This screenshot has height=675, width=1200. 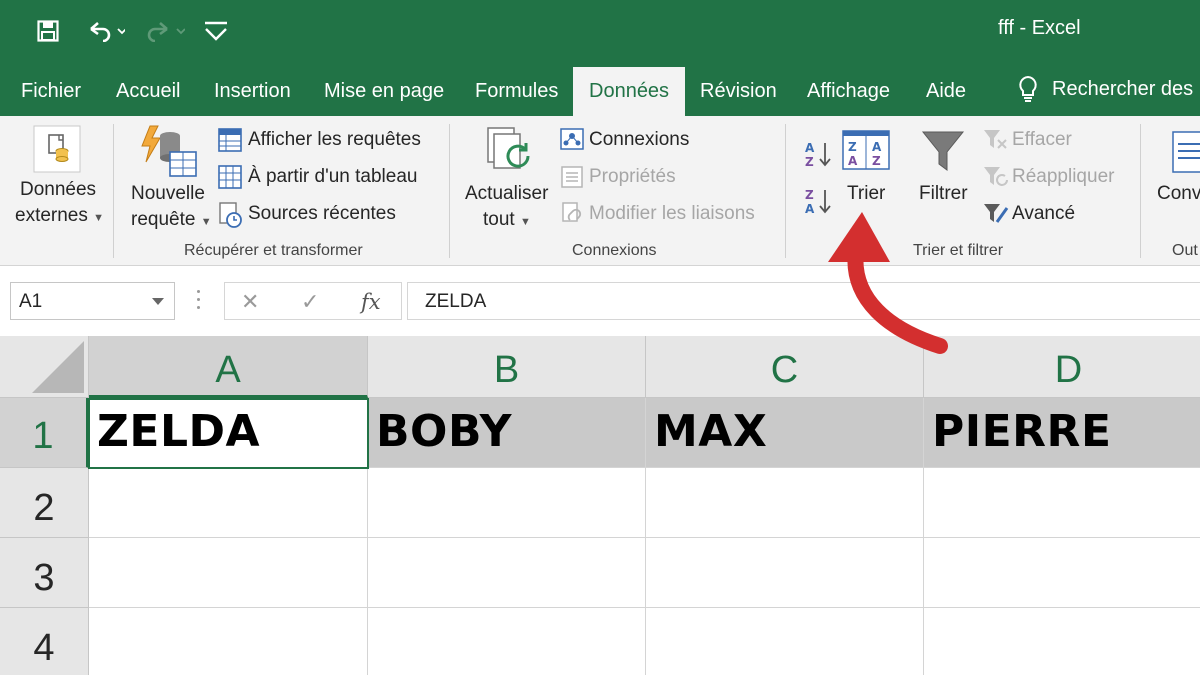 I want to click on title-bar: fff - Excel, so click(x=600, y=31).